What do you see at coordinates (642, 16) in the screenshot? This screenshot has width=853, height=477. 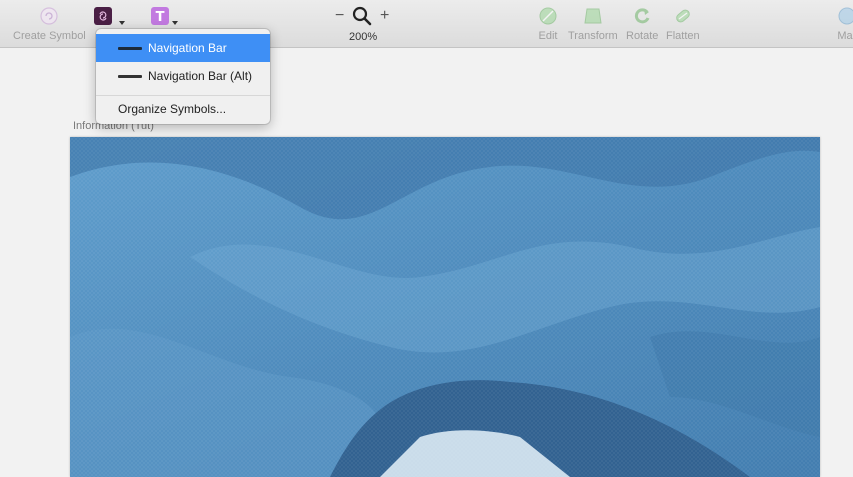 I see `rotate-icon` at bounding box center [642, 16].